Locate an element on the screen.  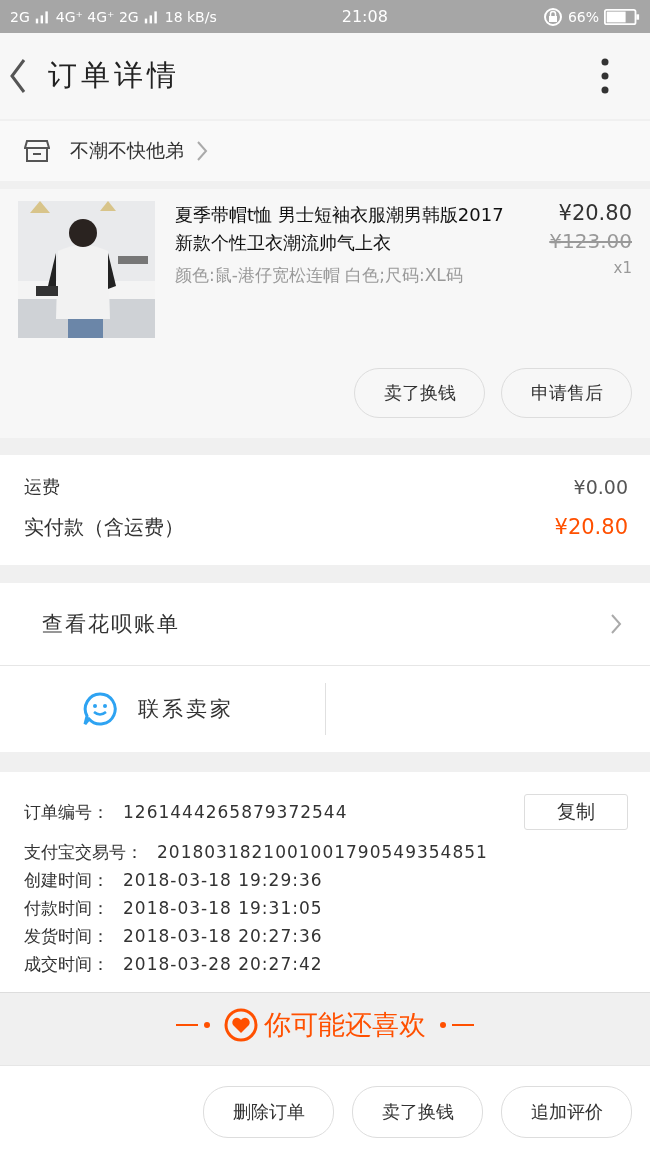
info-label: 成交时间： is located at coordinates (66, 964).